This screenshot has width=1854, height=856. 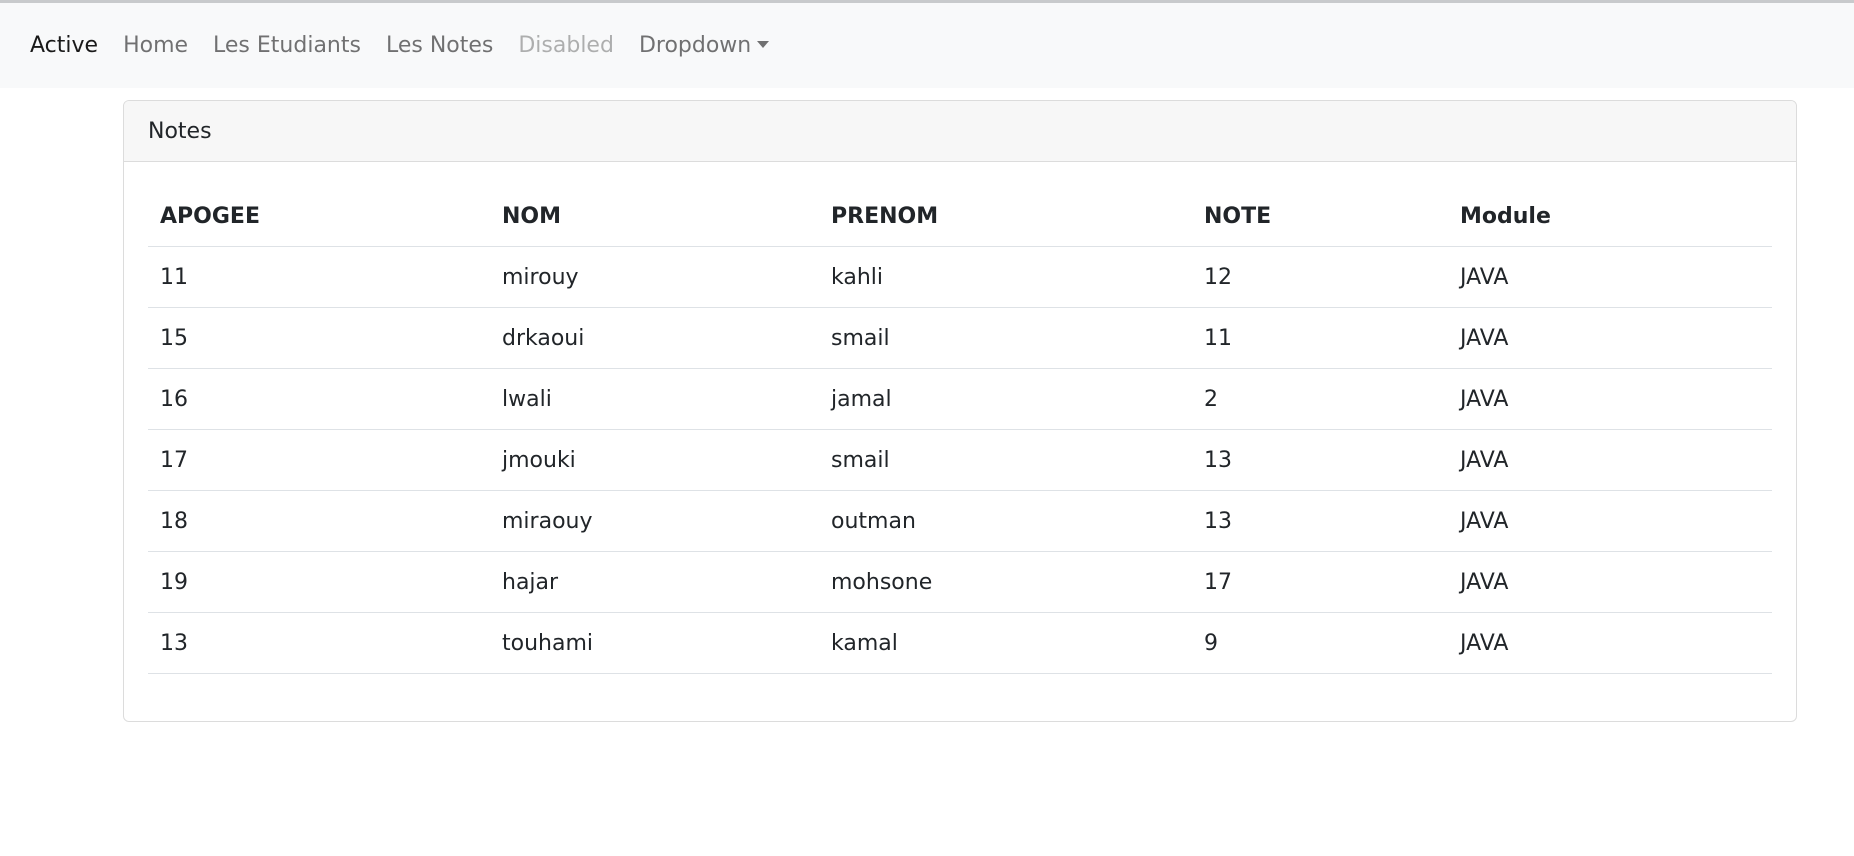 I want to click on header-module: Module, so click(x=1610, y=216).